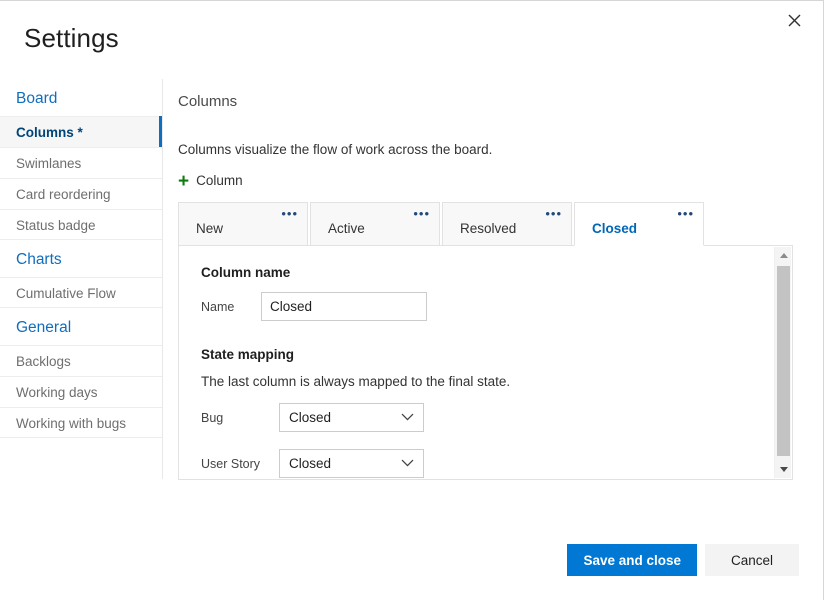 This screenshot has height=600, width=824. I want to click on name-input, so click(344, 306).